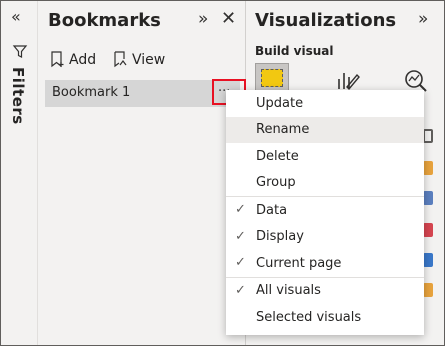 This screenshot has width=445, height=346. Describe the element at coordinates (325, 317) in the screenshot. I see `menu-item-selected-visuals: Selected visuals` at that location.